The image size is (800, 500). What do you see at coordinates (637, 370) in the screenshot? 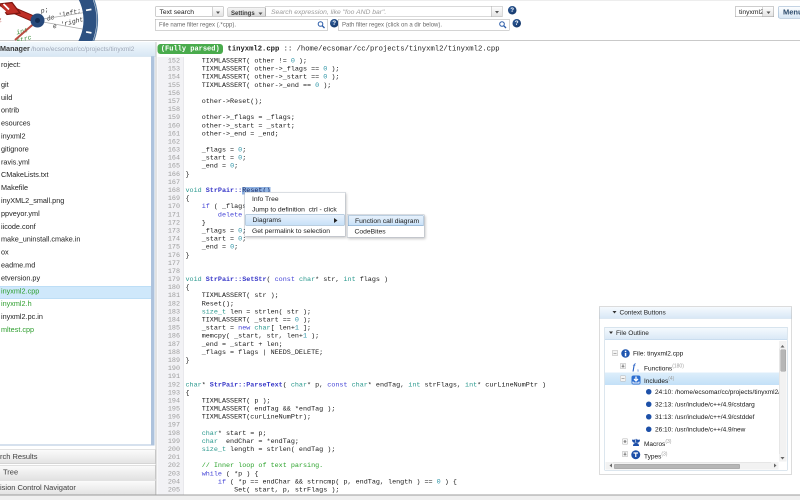
I see `svg-text: x` at bounding box center [637, 370].